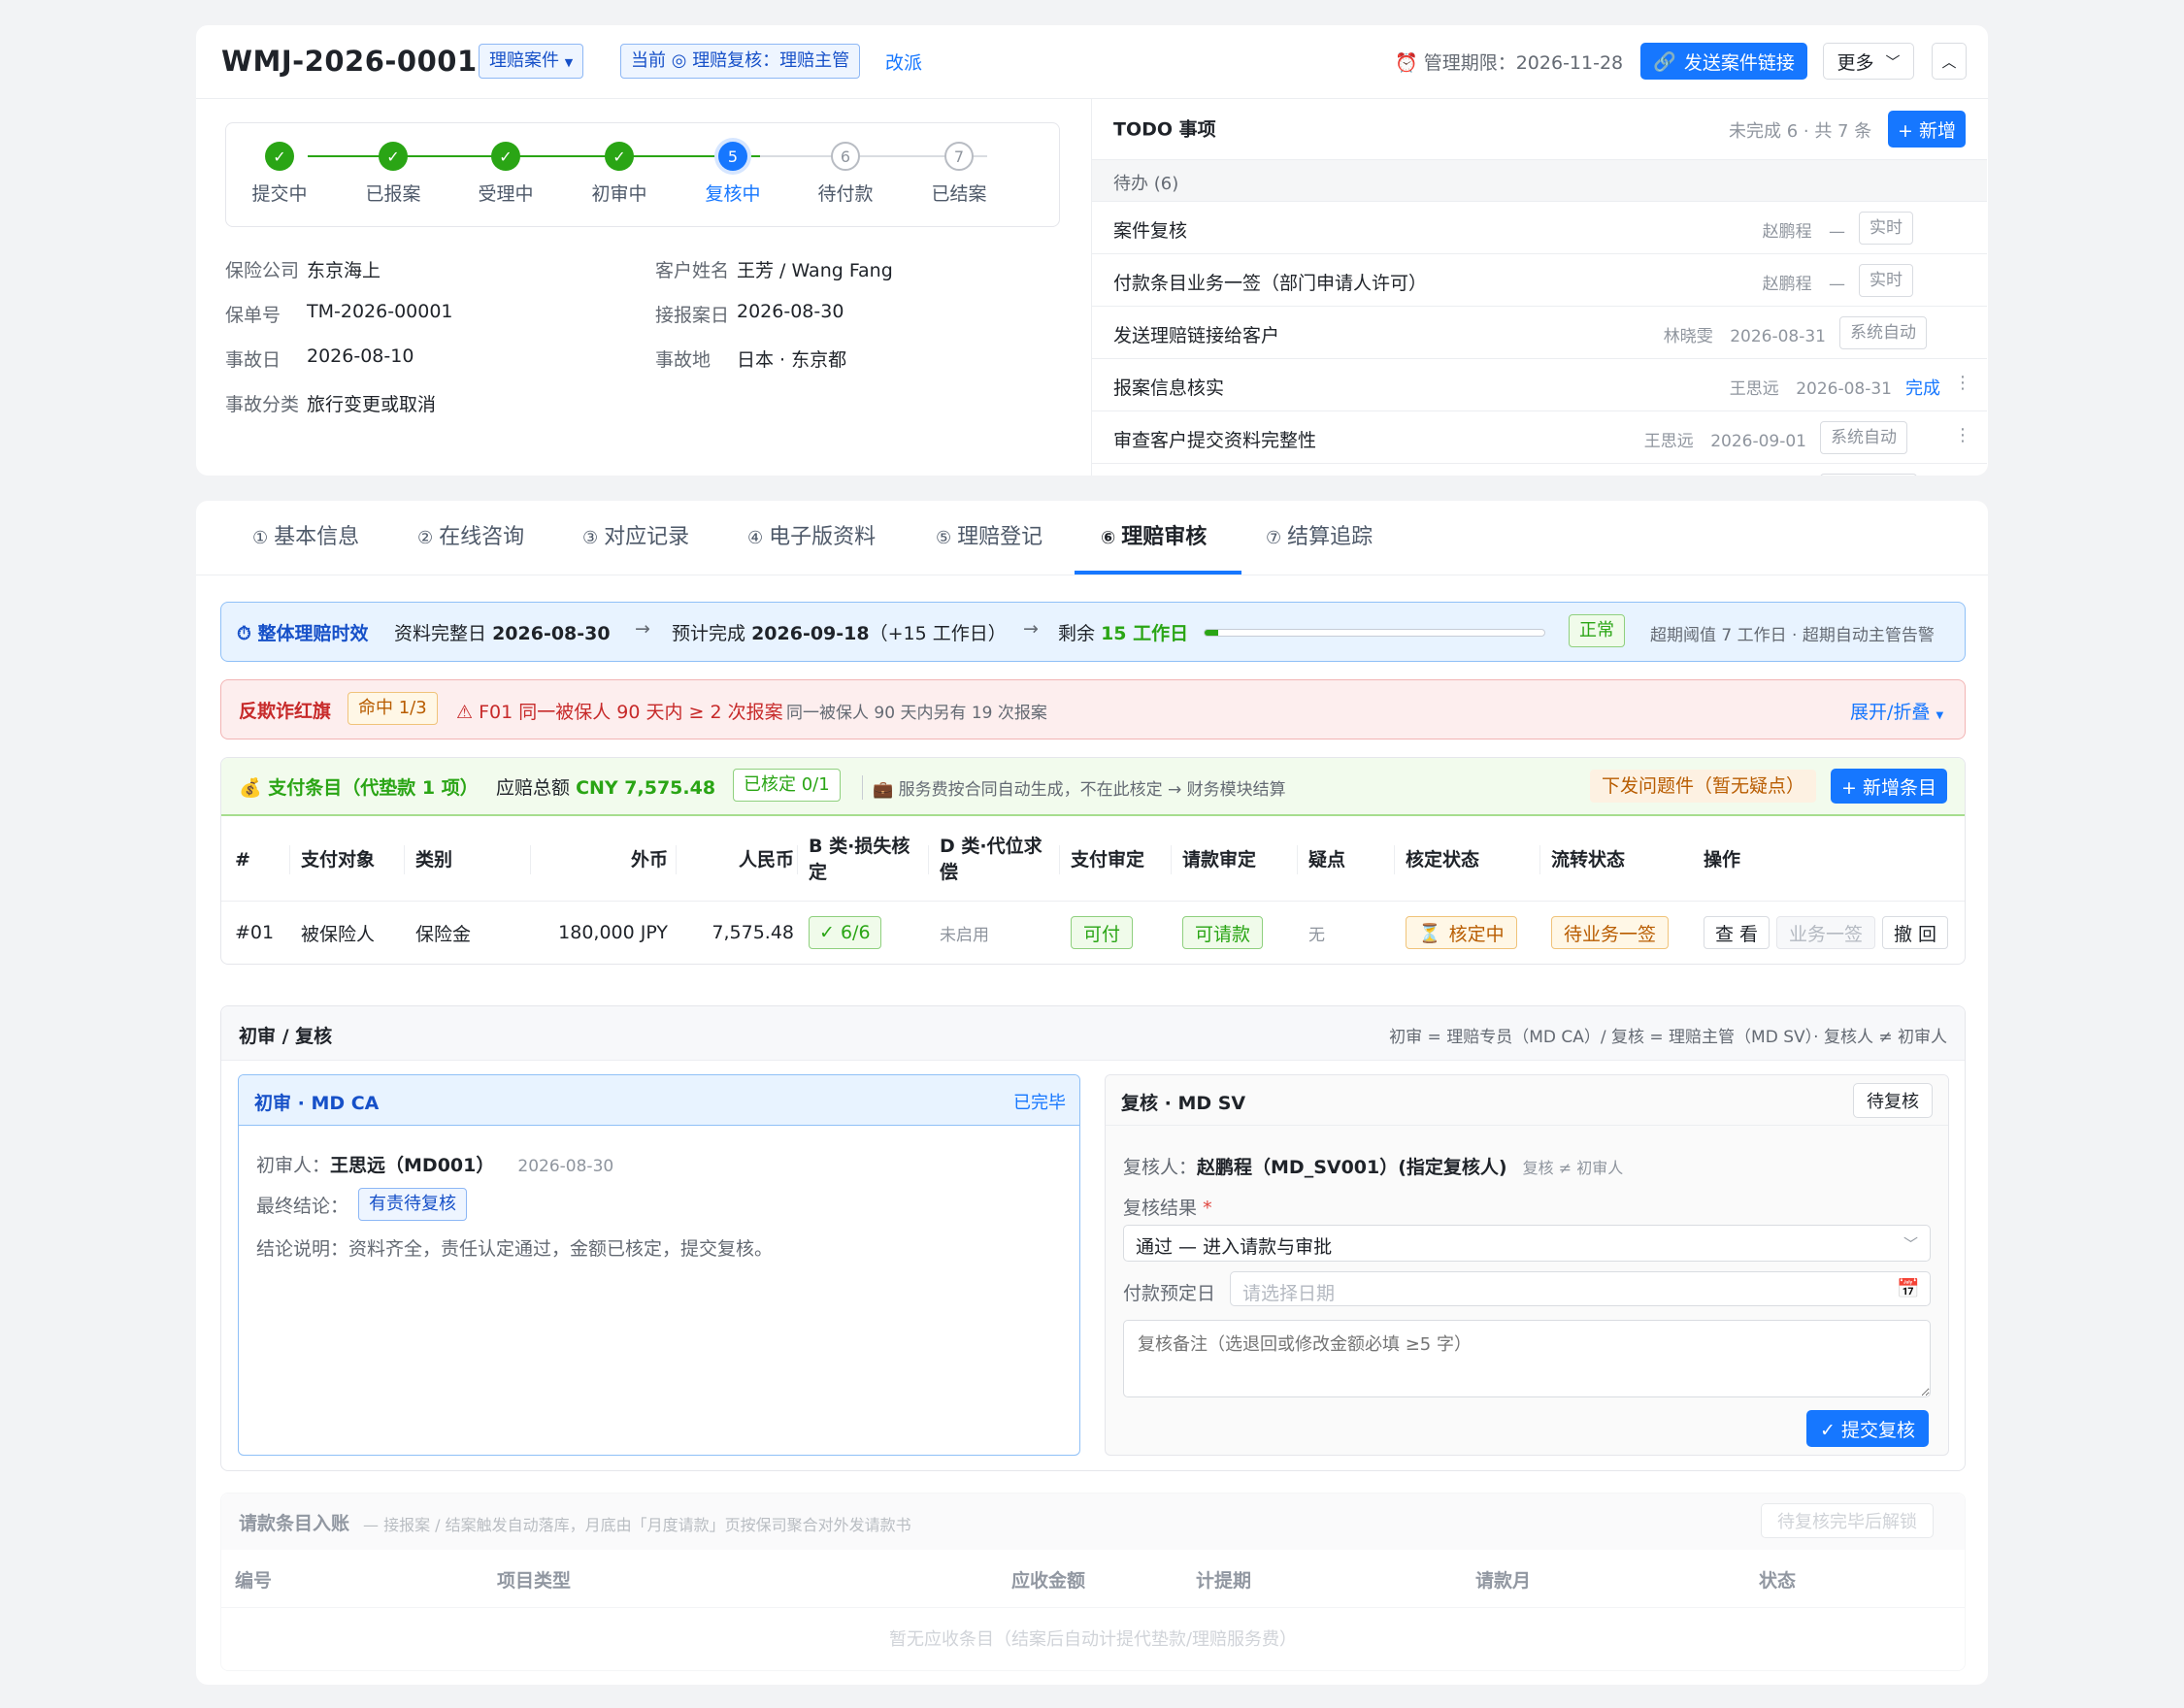  I want to click on payment-column-header: B 类·损失核定, so click(859, 859).